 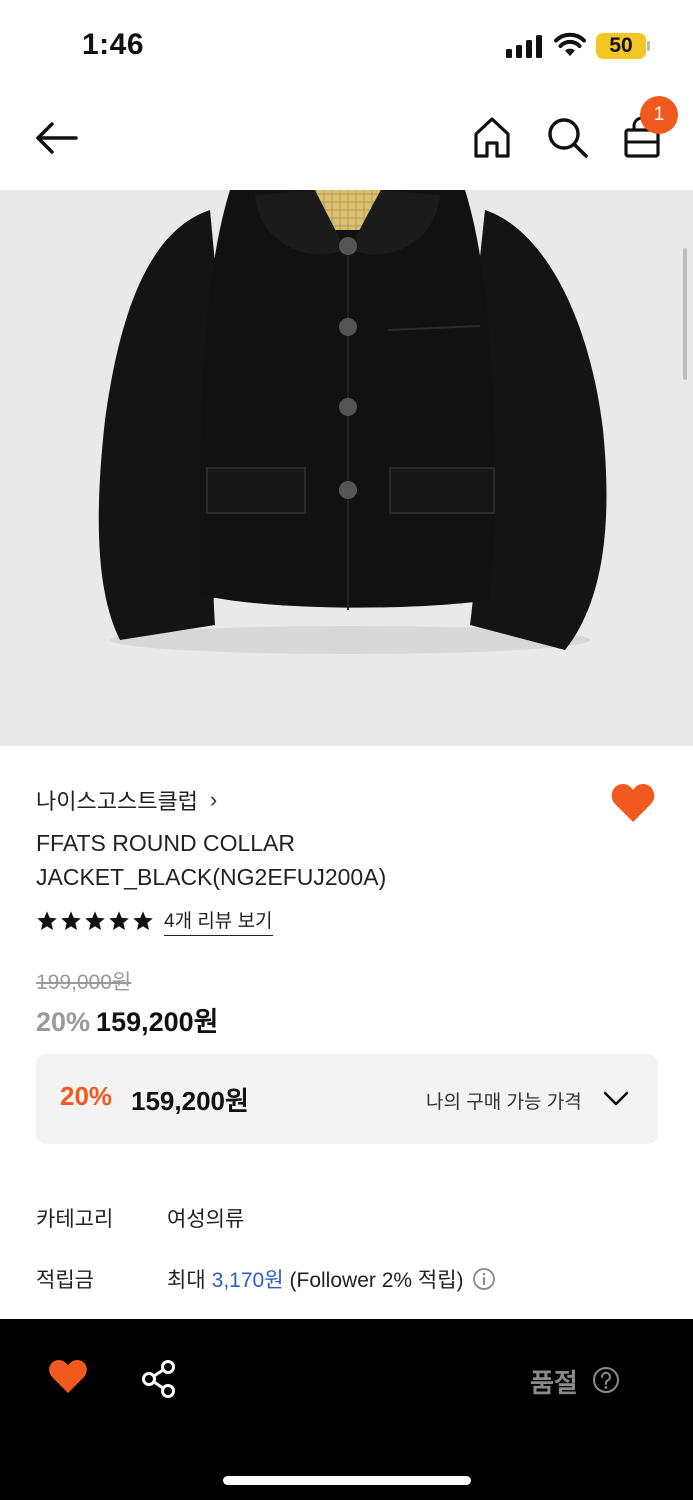 What do you see at coordinates (218, 921) in the screenshot?
I see `review-link: 4개 리뷰 보기` at bounding box center [218, 921].